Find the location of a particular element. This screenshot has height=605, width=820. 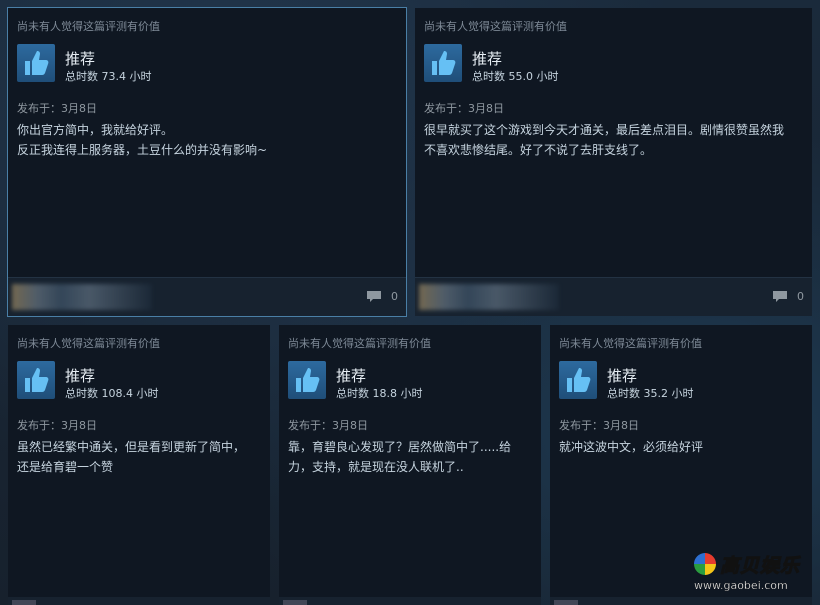

review-text: 虽然已经繁中通关，但是看到更新了简中， 还是给育碧一个赞 is located at coordinates (131, 457).